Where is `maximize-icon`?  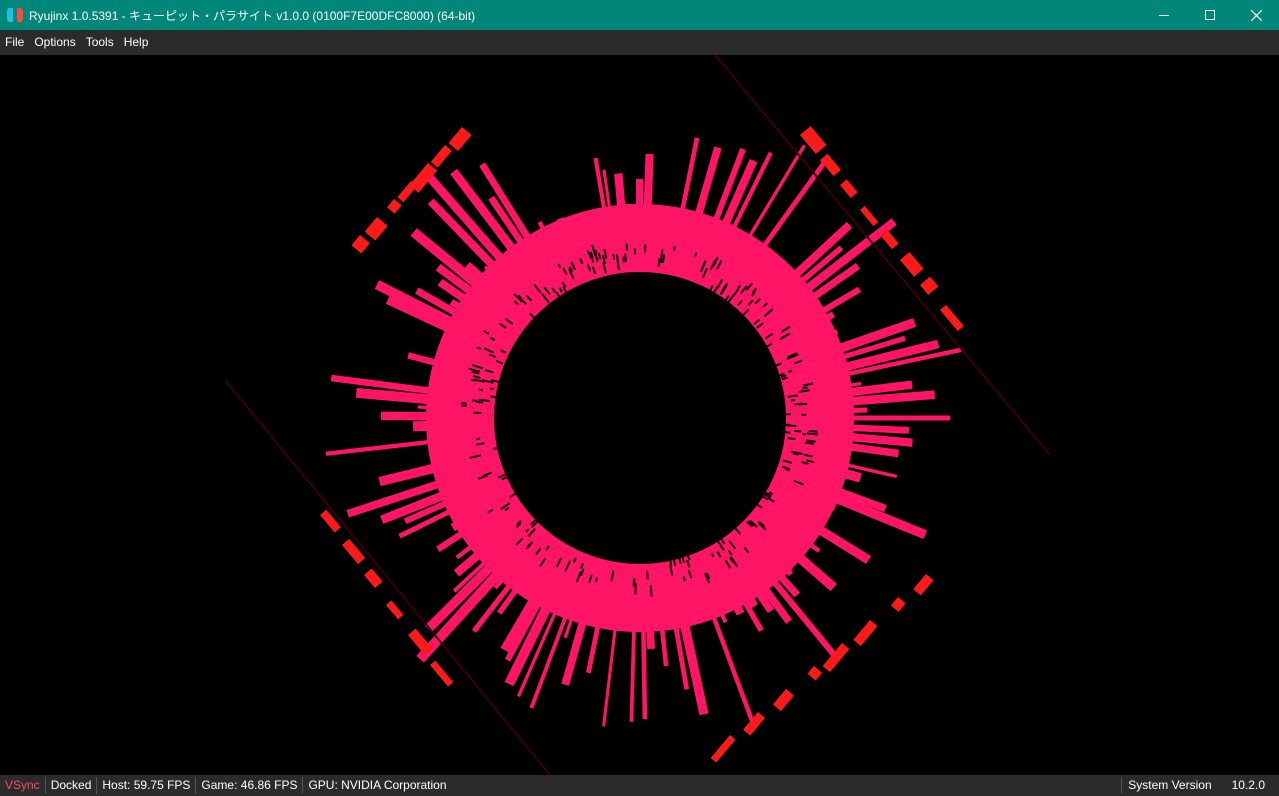 maximize-icon is located at coordinates (1210, 15).